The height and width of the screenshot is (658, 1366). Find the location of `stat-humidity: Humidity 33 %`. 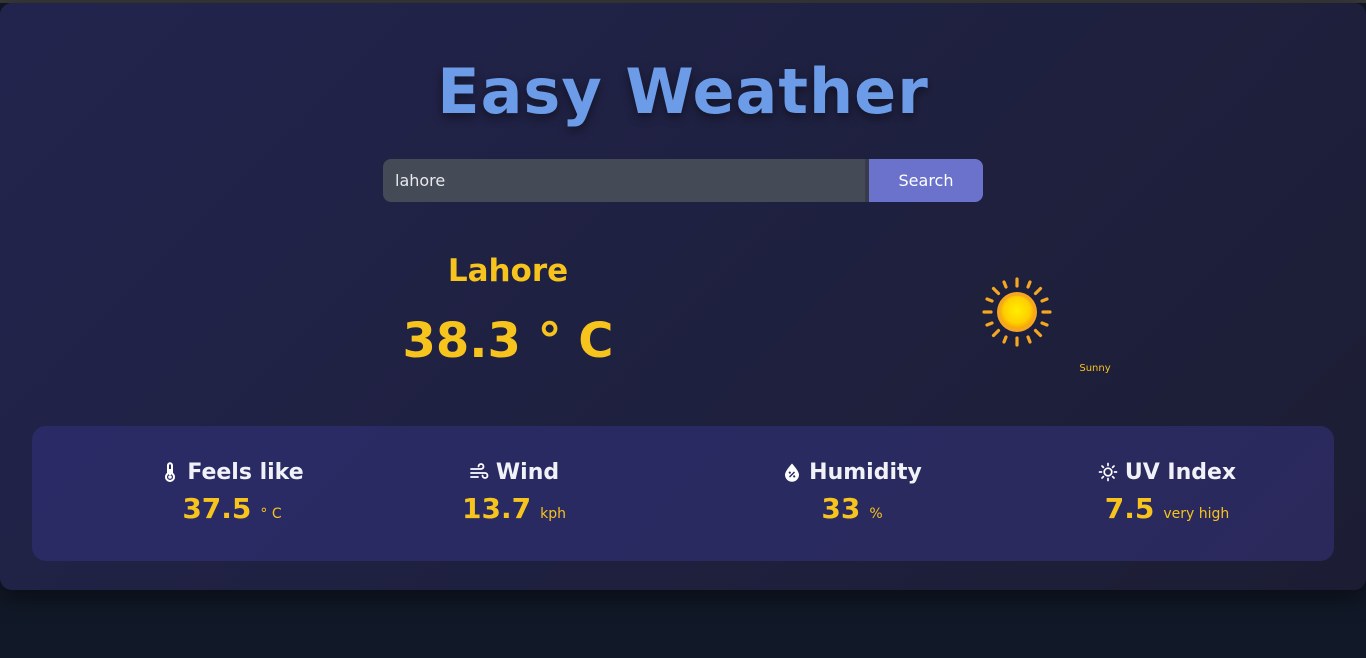

stat-humidity: Humidity 33 % is located at coordinates (852, 490).